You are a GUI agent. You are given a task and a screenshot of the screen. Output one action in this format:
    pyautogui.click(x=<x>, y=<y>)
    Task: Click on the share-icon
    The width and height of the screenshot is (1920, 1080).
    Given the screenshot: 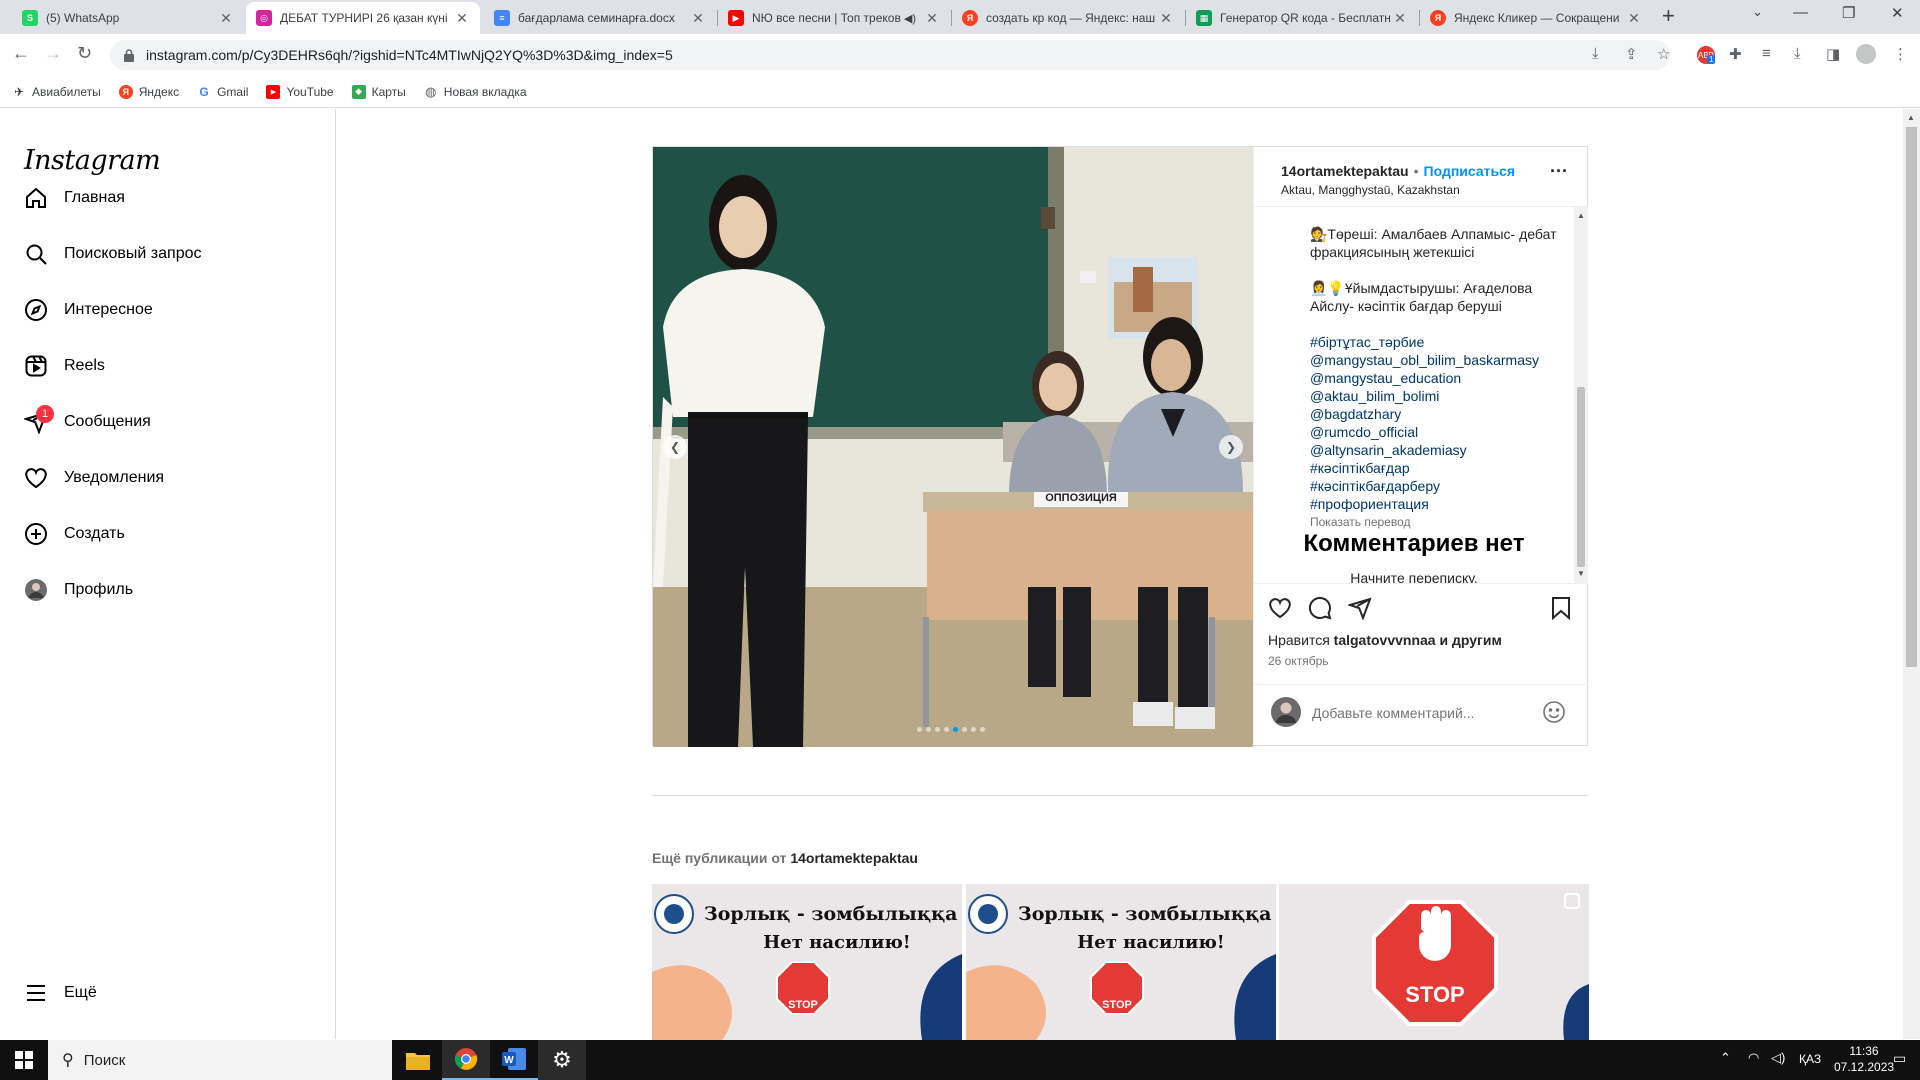 What is the action you would take?
    pyautogui.click(x=1359, y=610)
    